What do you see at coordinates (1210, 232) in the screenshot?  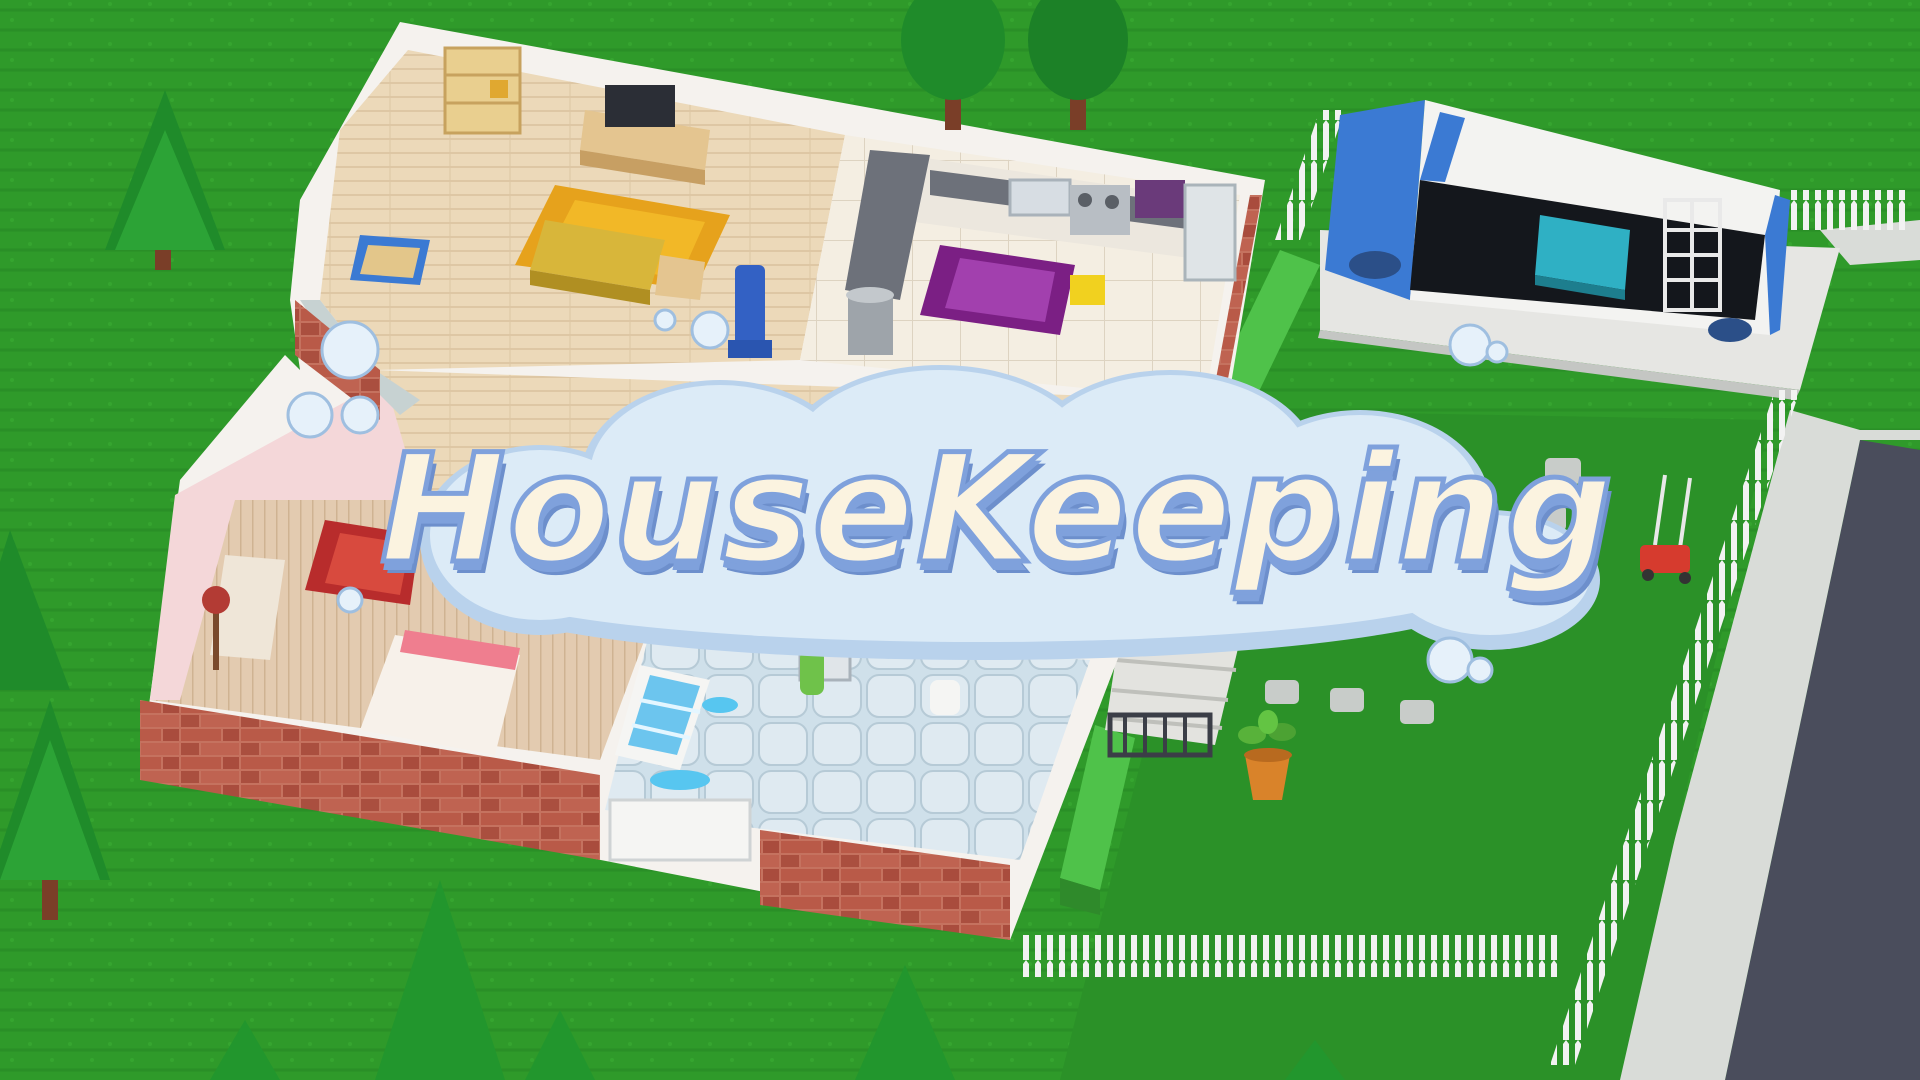 I see `fridge` at bounding box center [1210, 232].